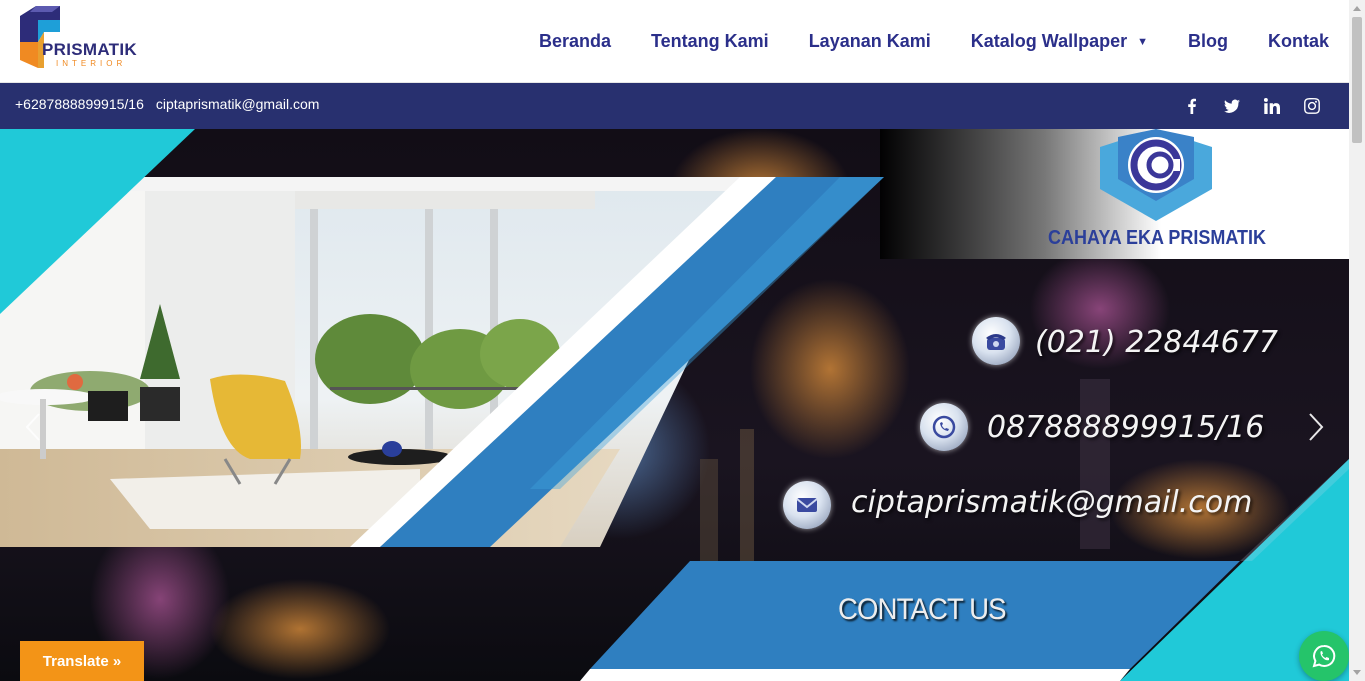 This screenshot has width=1365, height=681. Describe the element at coordinates (1157, 238) in the screenshot. I see `hero-company-name: CAHAYA EKA PRISMATIK` at that location.